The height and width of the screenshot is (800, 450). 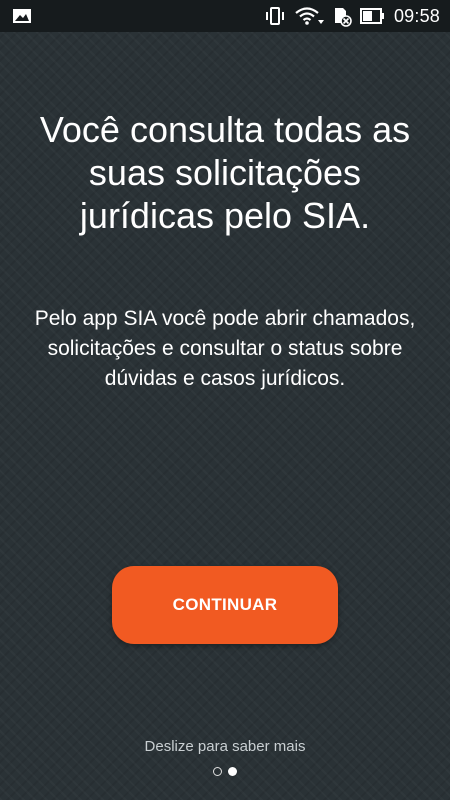 I want to click on status-time: 09:58, so click(x=416, y=15).